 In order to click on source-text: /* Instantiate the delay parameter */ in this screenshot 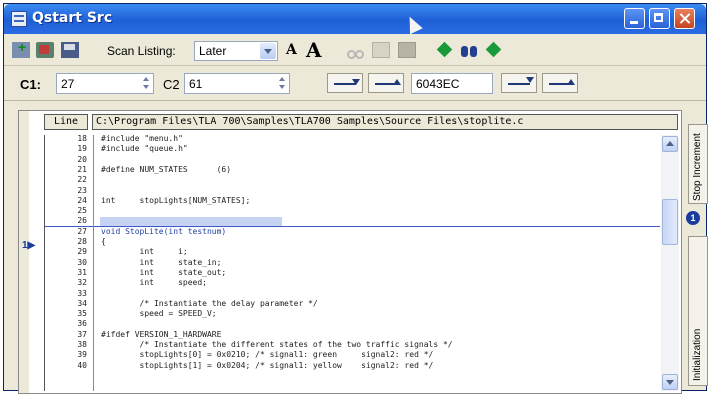, I will do `click(209, 303)`.